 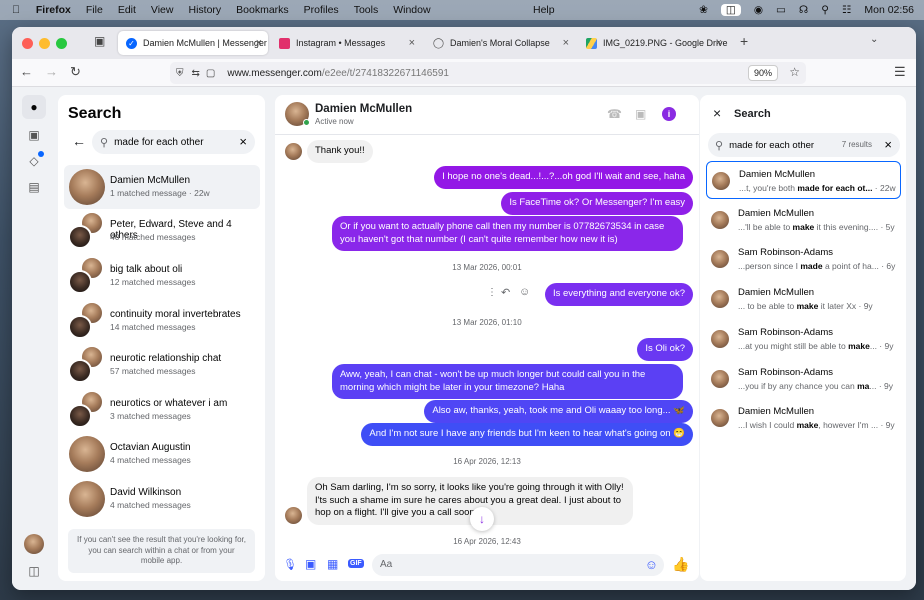 I want to click on forward-icon: →, so click(x=51, y=71).